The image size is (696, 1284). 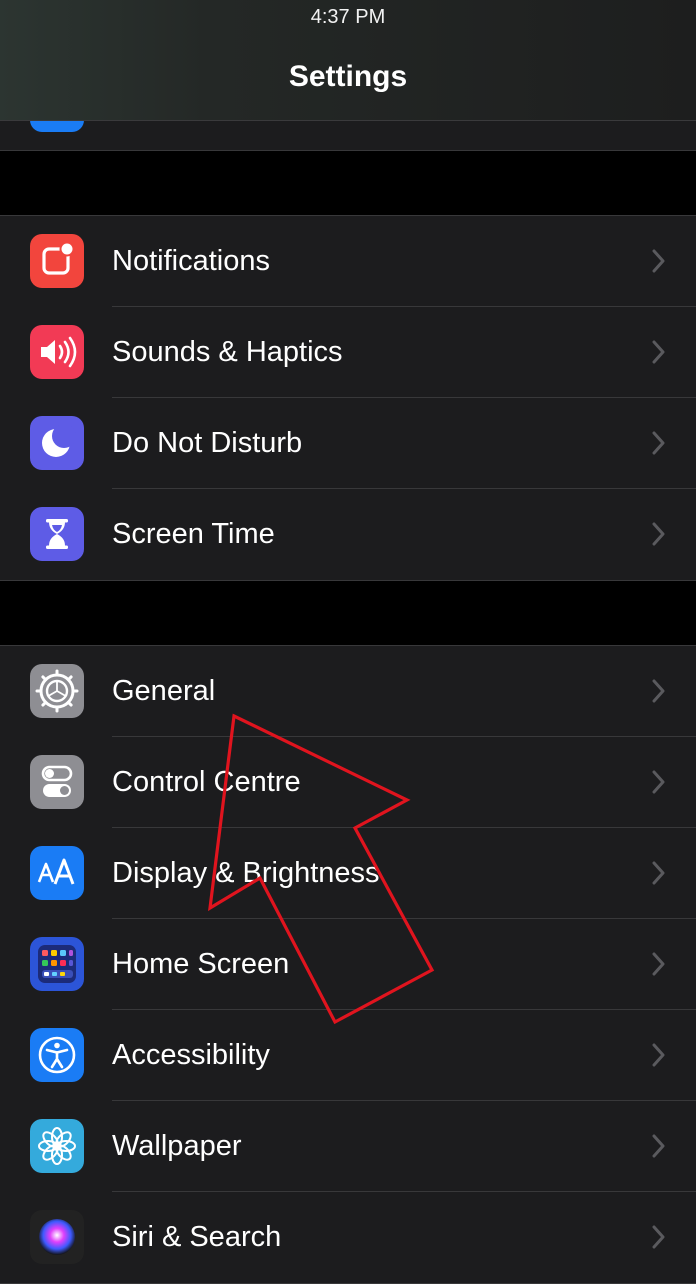 I want to click on row-label-do-not-disturb: Do Not Disturb, so click(x=207, y=443).